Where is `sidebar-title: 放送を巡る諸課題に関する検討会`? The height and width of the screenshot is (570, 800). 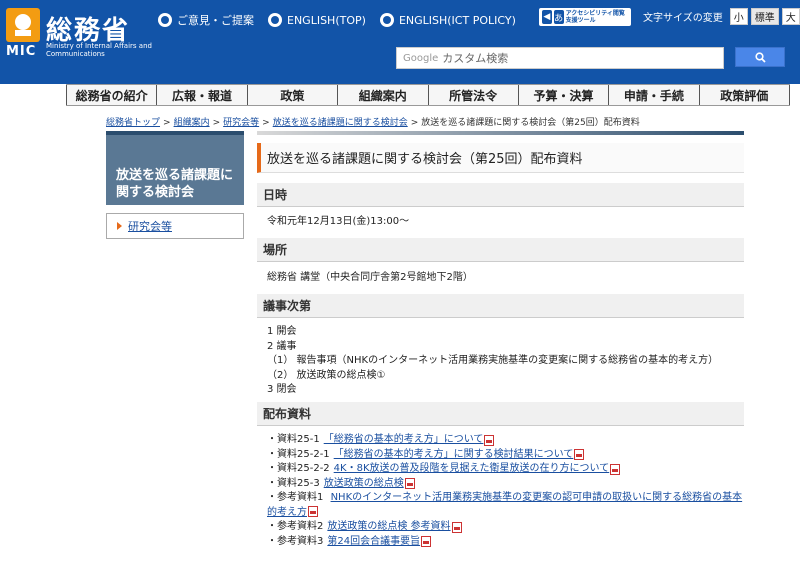
sidebar-title: 放送を巡る諸課題に関する検討会 is located at coordinates (175, 168).